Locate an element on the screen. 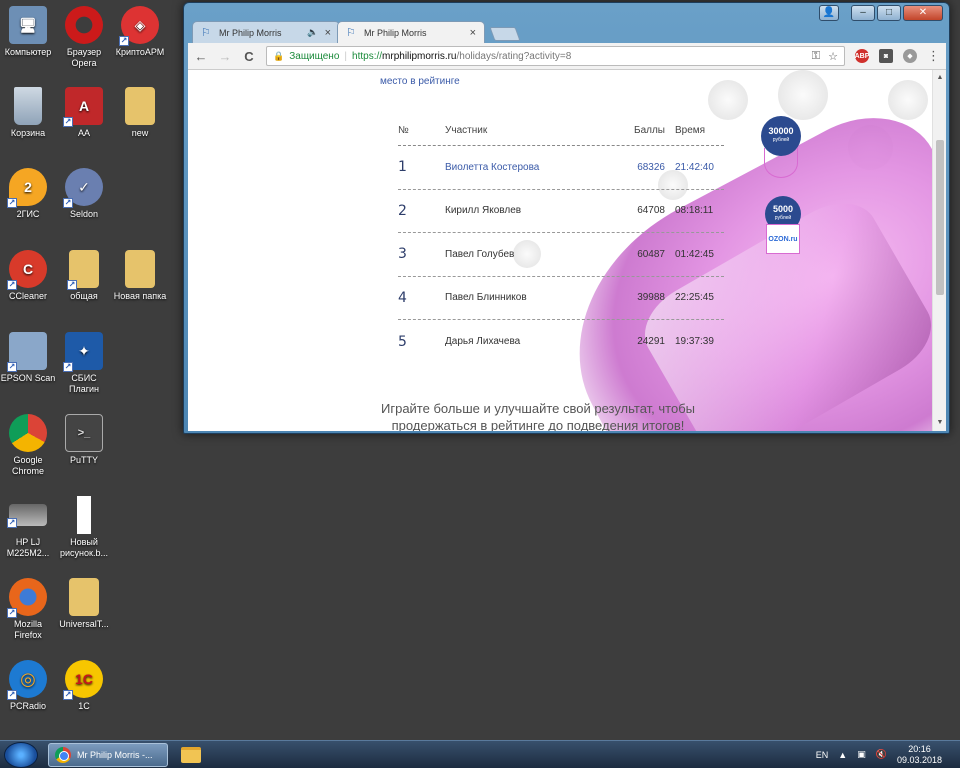 The height and width of the screenshot is (768, 960). network-icon: ▣ is located at coordinates (861, 754).